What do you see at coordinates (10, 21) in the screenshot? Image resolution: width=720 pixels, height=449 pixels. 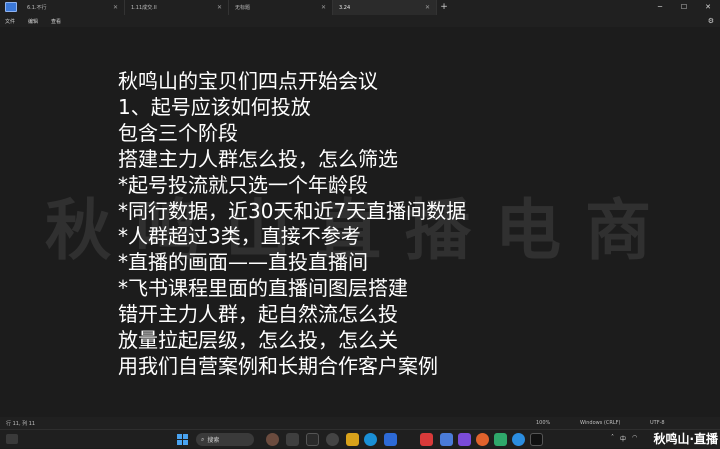 I see `menu-file: 文件` at bounding box center [10, 21].